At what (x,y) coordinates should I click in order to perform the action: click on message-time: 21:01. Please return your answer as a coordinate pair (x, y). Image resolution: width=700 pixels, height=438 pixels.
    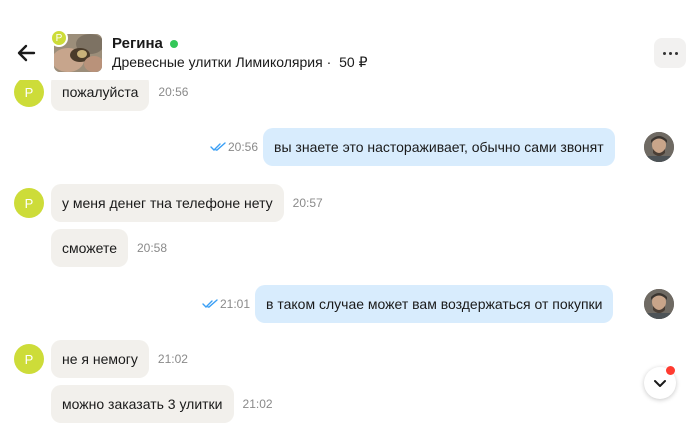
    Looking at the image, I should click on (235, 304).